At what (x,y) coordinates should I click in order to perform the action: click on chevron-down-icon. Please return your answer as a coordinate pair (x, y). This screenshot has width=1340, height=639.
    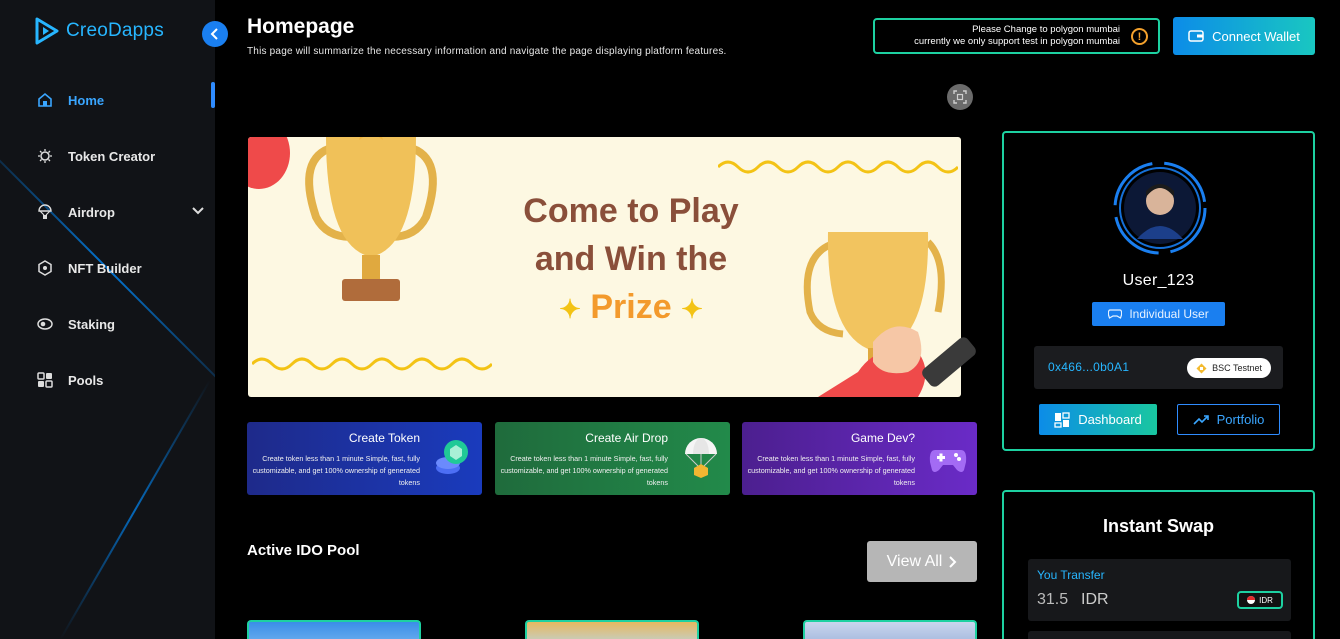
    Looking at the image, I should click on (198, 211).